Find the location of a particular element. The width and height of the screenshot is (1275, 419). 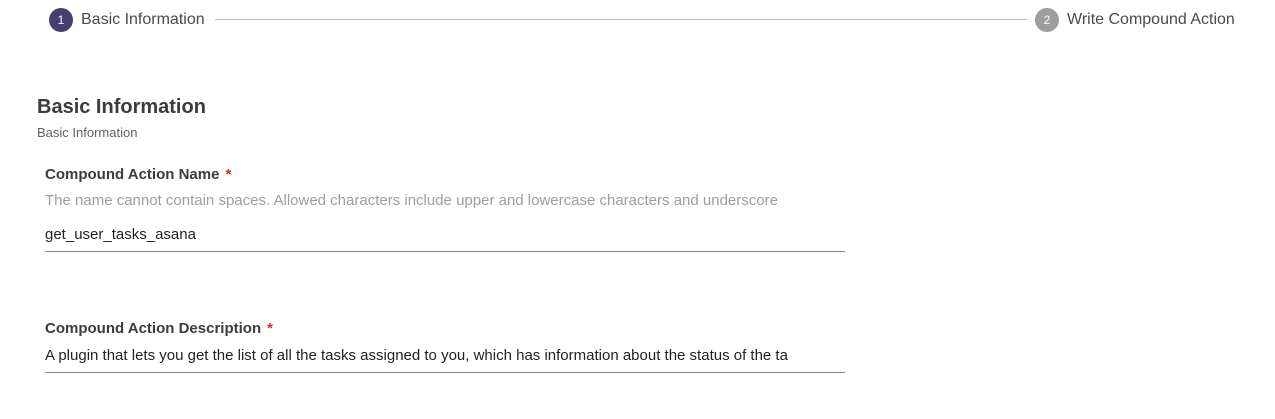

step-label: Write Compound Action is located at coordinates (1151, 19).